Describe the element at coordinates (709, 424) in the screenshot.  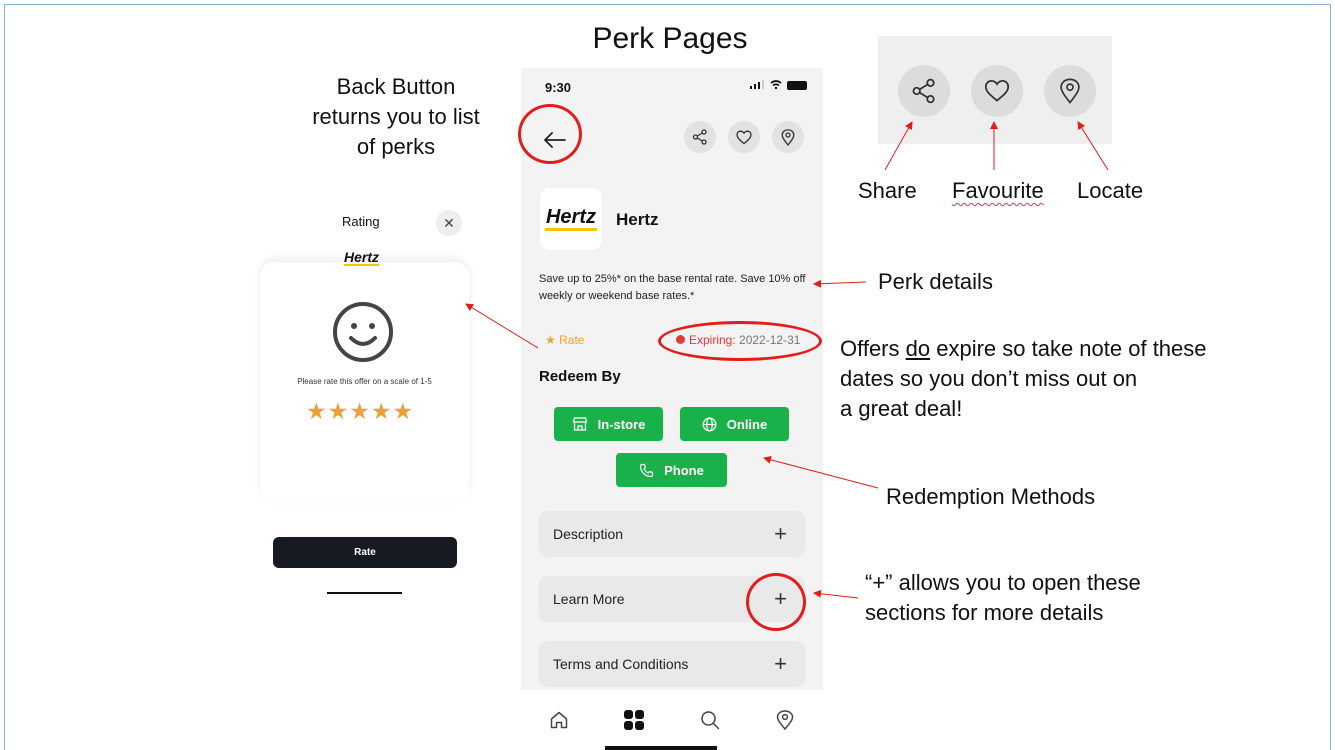
I see `globe-icon` at that location.